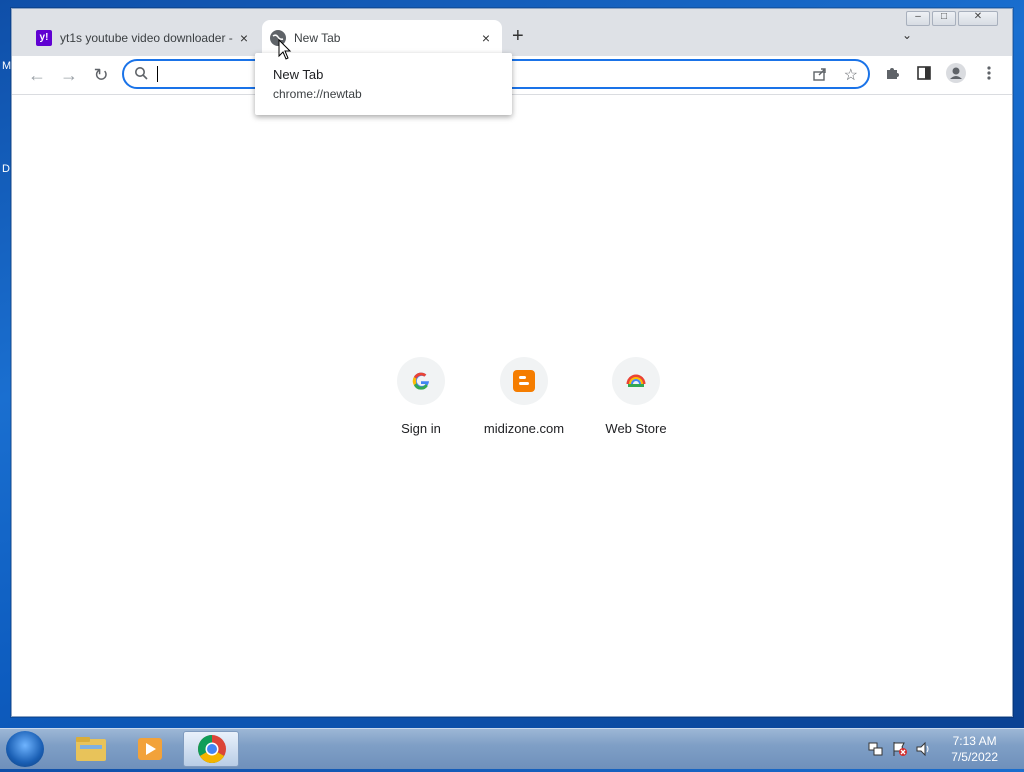  What do you see at coordinates (974, 741) in the screenshot?
I see `clock-time: 7:13 AM` at bounding box center [974, 741].